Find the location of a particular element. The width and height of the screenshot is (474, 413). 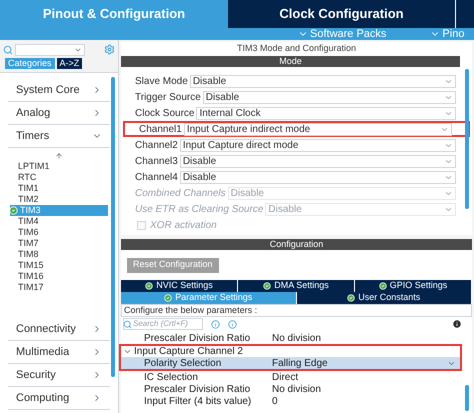

parameter-name: Polarity Selection is located at coordinates (182, 363).